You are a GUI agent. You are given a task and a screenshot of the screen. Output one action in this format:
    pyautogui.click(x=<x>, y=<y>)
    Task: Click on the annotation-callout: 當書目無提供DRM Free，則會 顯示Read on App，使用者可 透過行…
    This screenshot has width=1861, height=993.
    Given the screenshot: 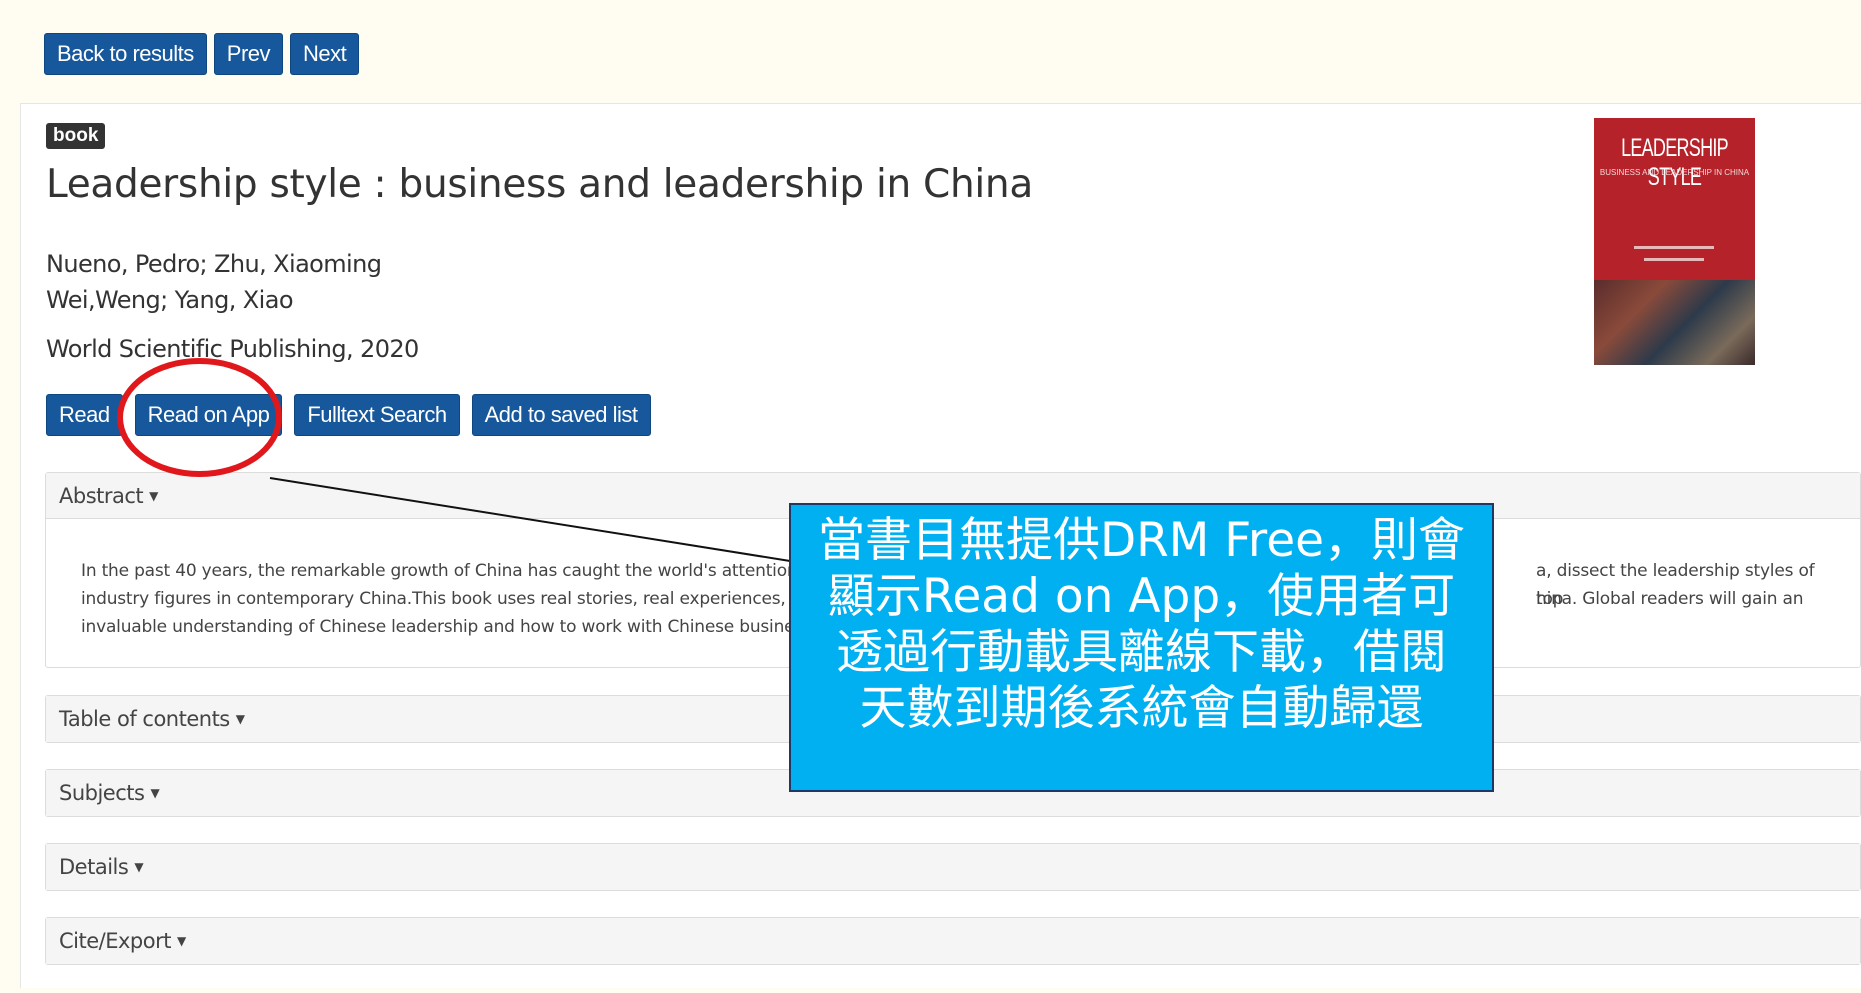 What is the action you would take?
    pyautogui.click(x=1141, y=647)
    